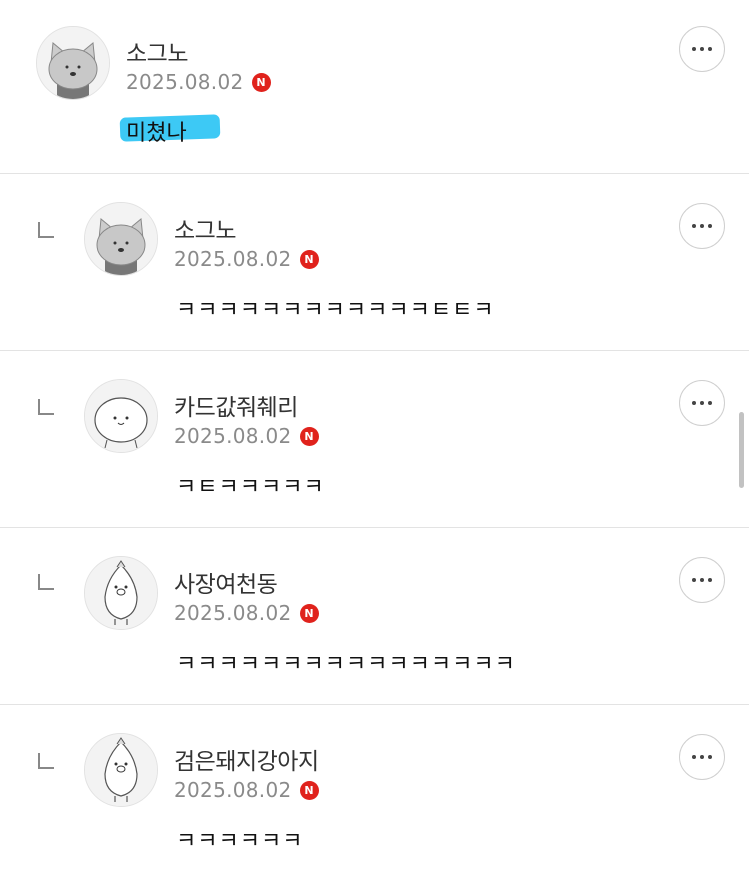  What do you see at coordinates (121, 416) in the screenshot?
I see `blob-avatar-icon` at bounding box center [121, 416].